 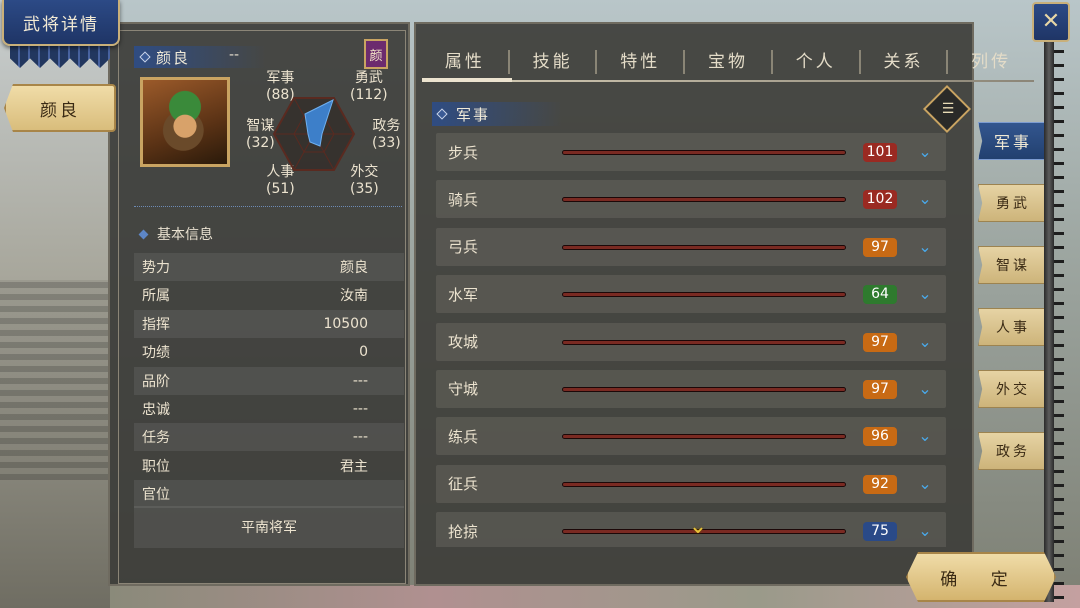 I want to click on info-value: 0, so click(x=363, y=352).